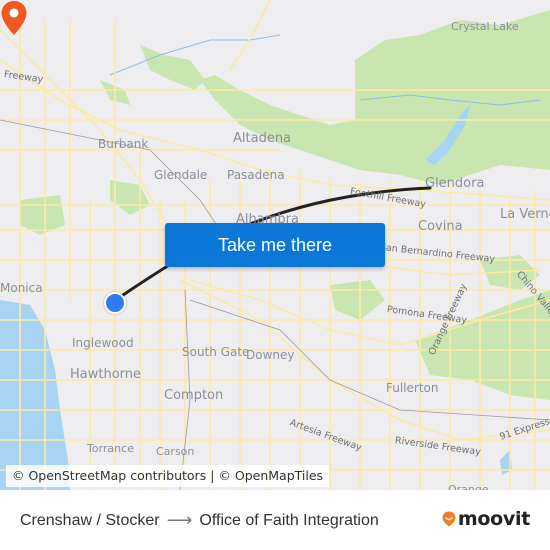 This screenshot has width=550, height=550. What do you see at coordinates (525, 214) in the screenshot?
I see `place-label-la-verne: La Verne` at bounding box center [525, 214].